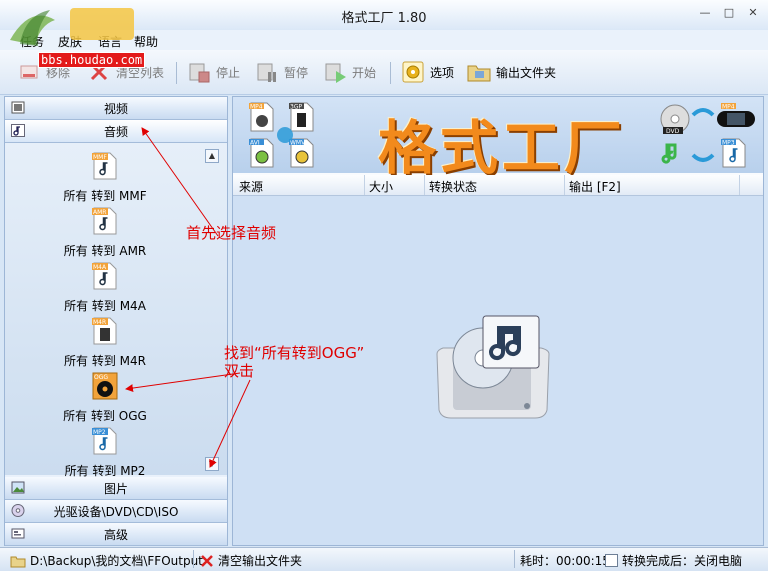 This screenshot has width=768, height=571. What do you see at coordinates (18, 487) in the screenshot?
I see `picture-icon` at bounding box center [18, 487].